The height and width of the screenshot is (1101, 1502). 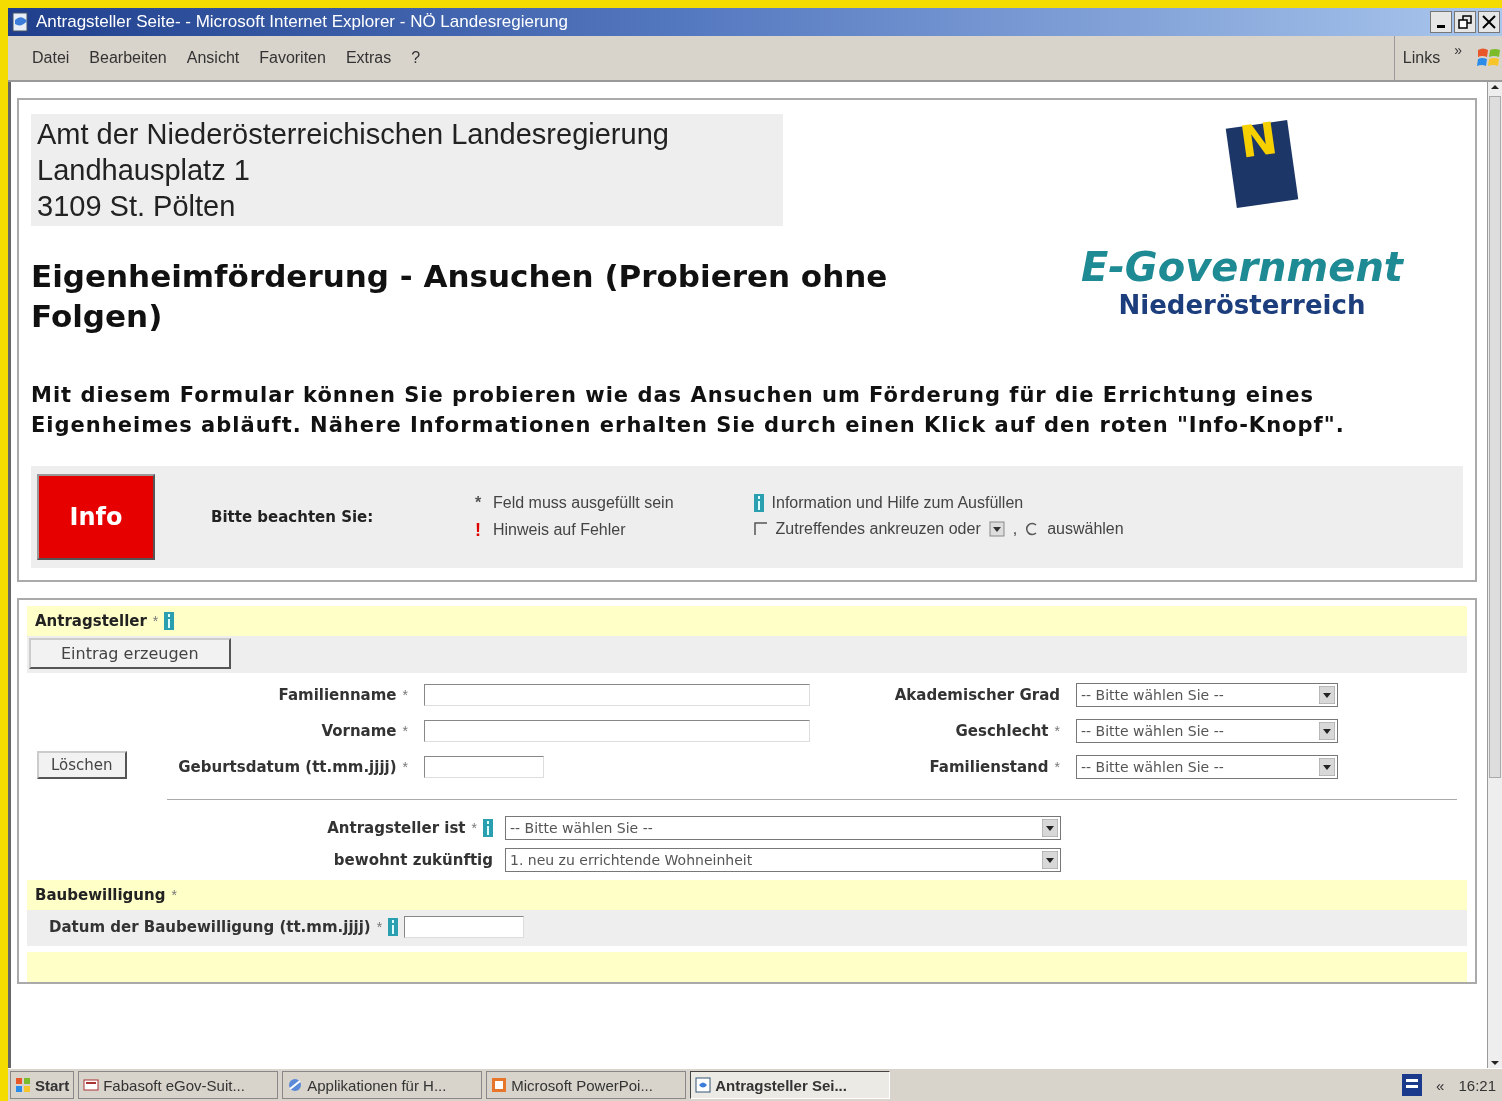 I want to click on close-button, so click(x=1489, y=22).